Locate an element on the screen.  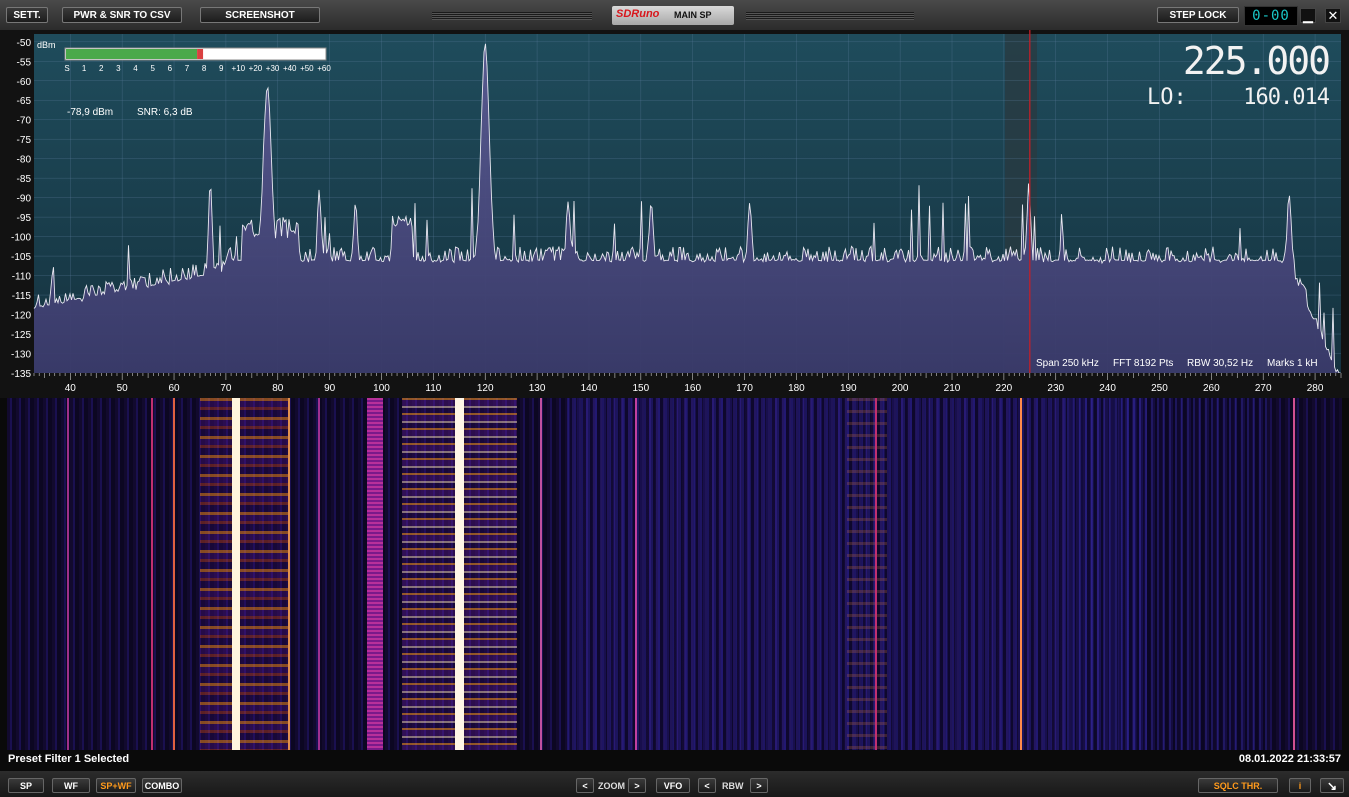
waterfall-line-67khz is located at coordinates (68, 574).